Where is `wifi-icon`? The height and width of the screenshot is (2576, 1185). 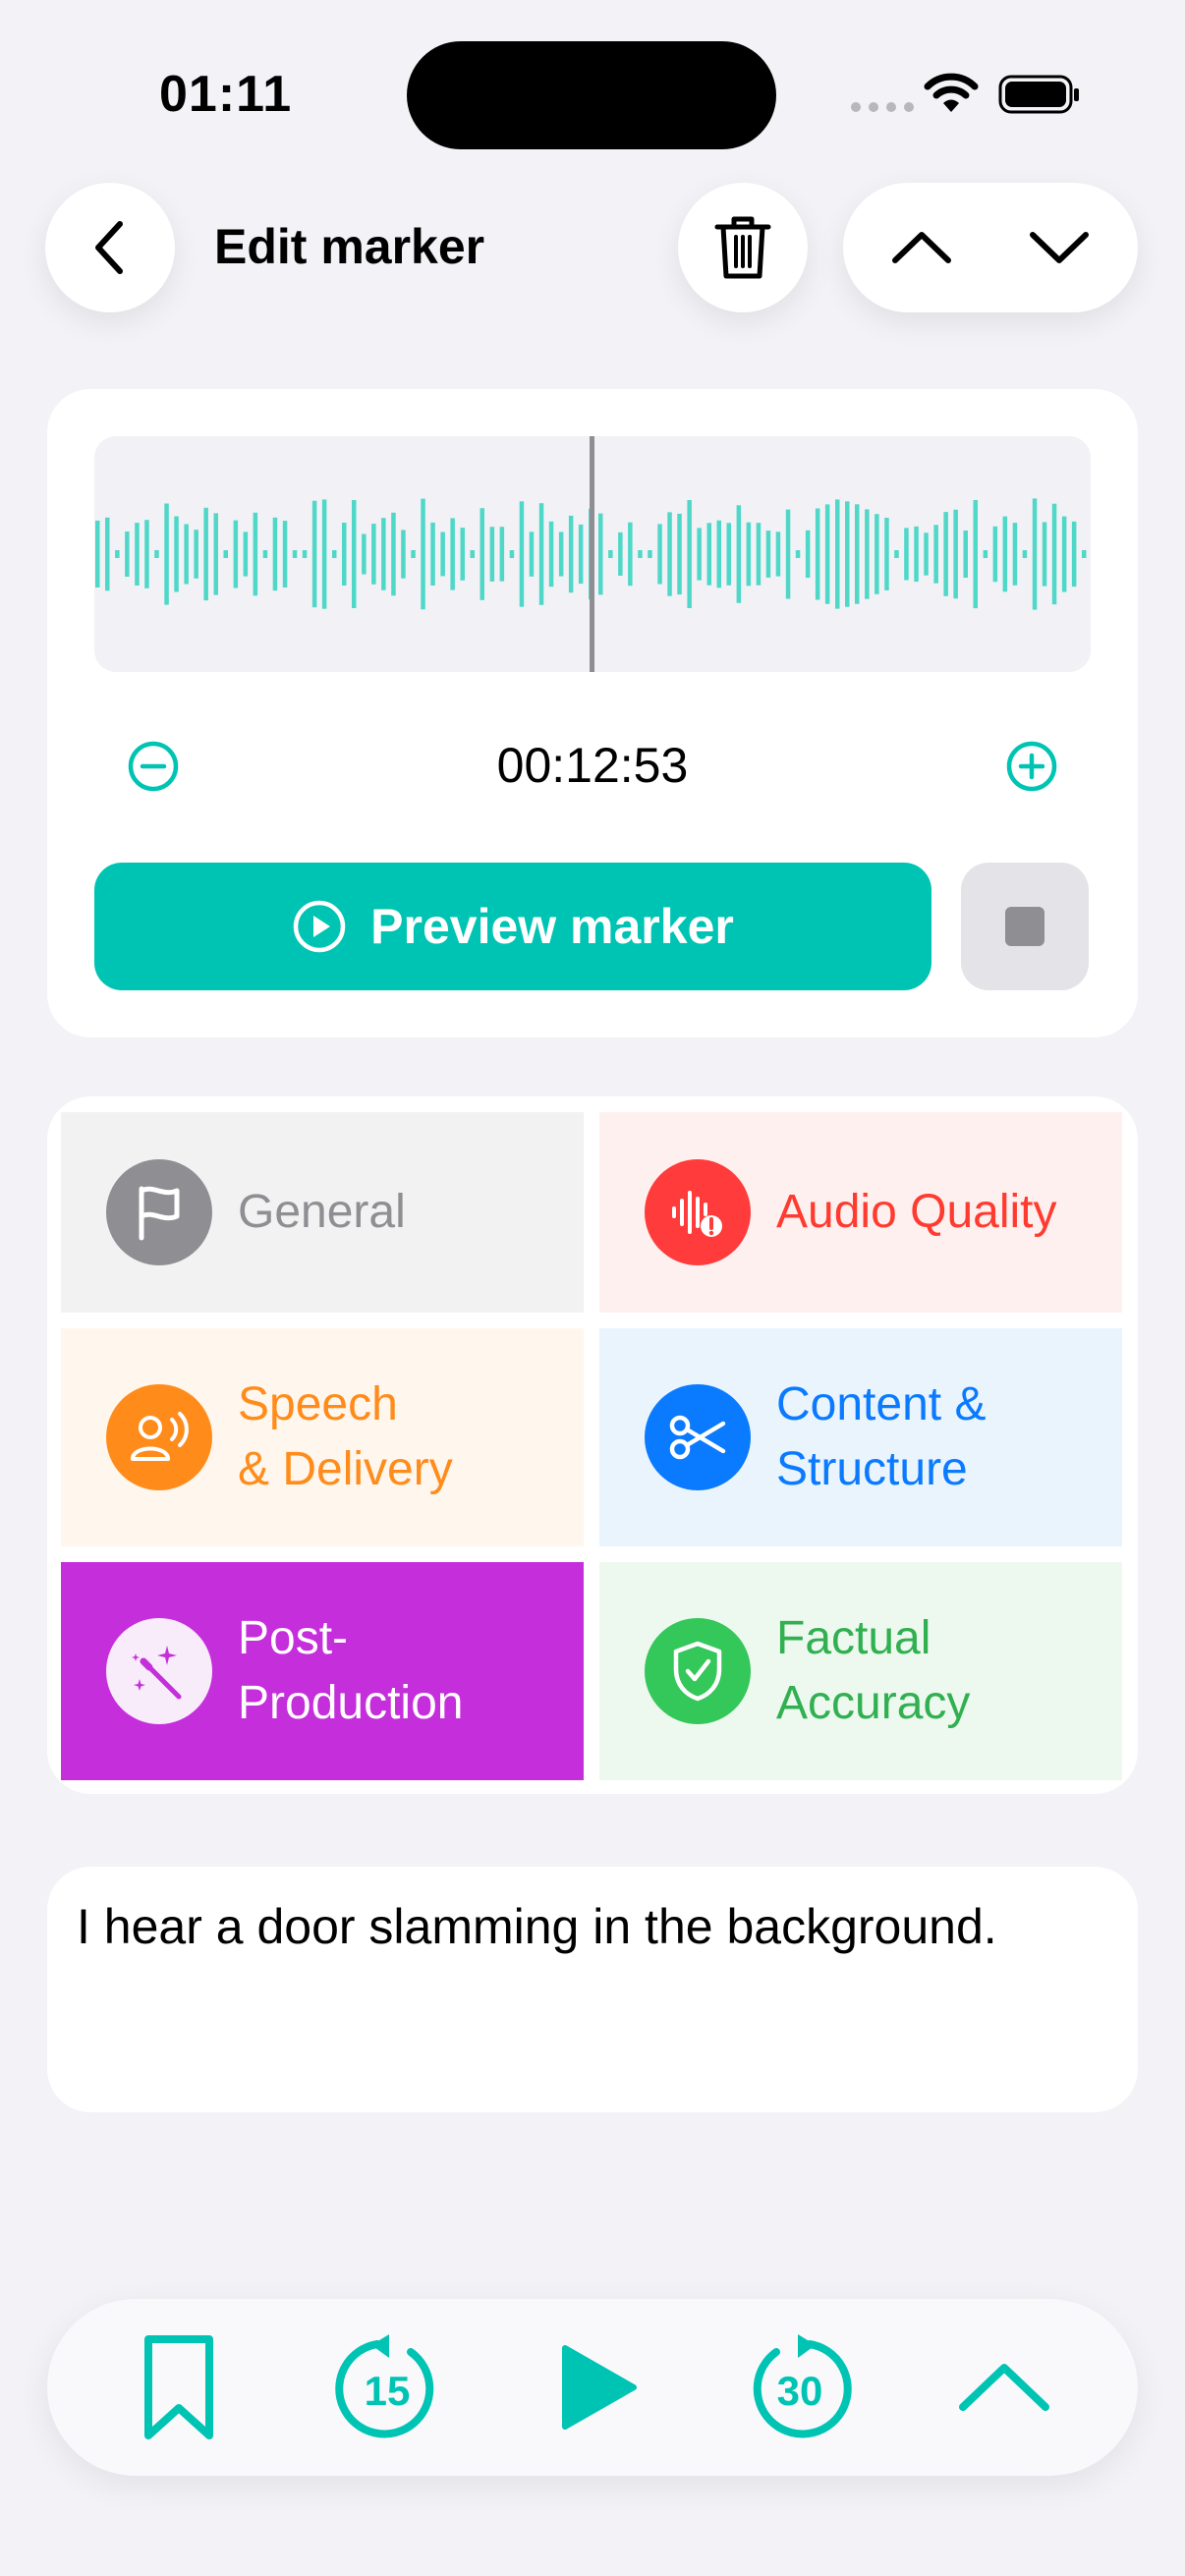 wifi-icon is located at coordinates (952, 92).